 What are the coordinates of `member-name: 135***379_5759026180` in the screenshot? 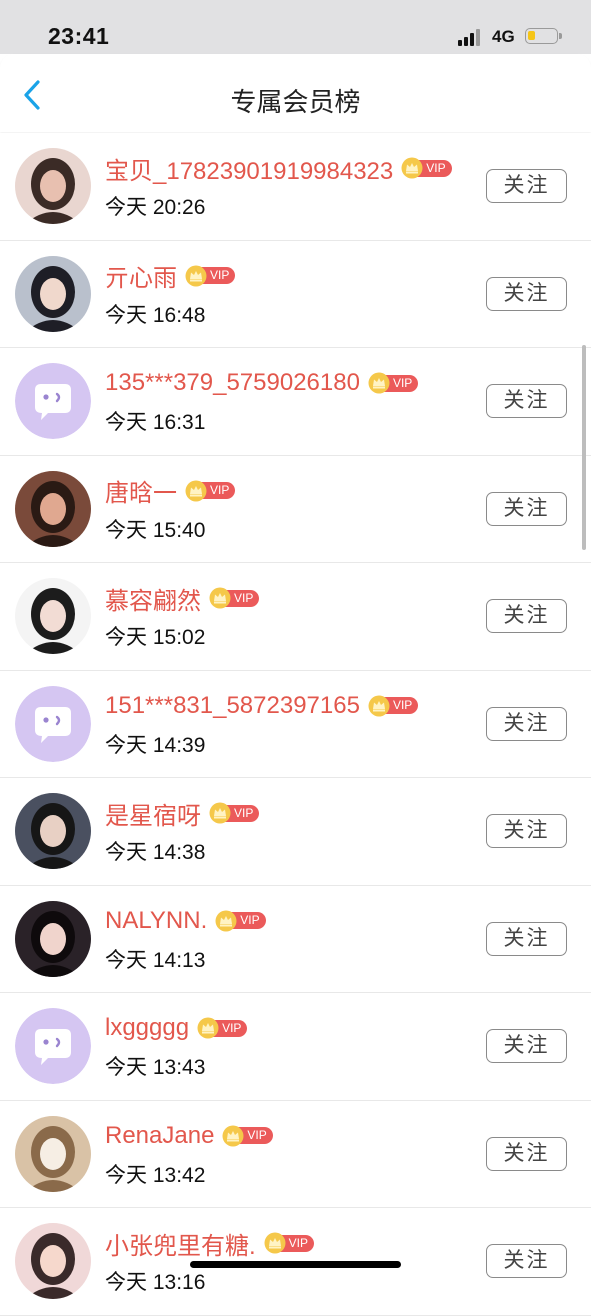 It's located at (232, 383).